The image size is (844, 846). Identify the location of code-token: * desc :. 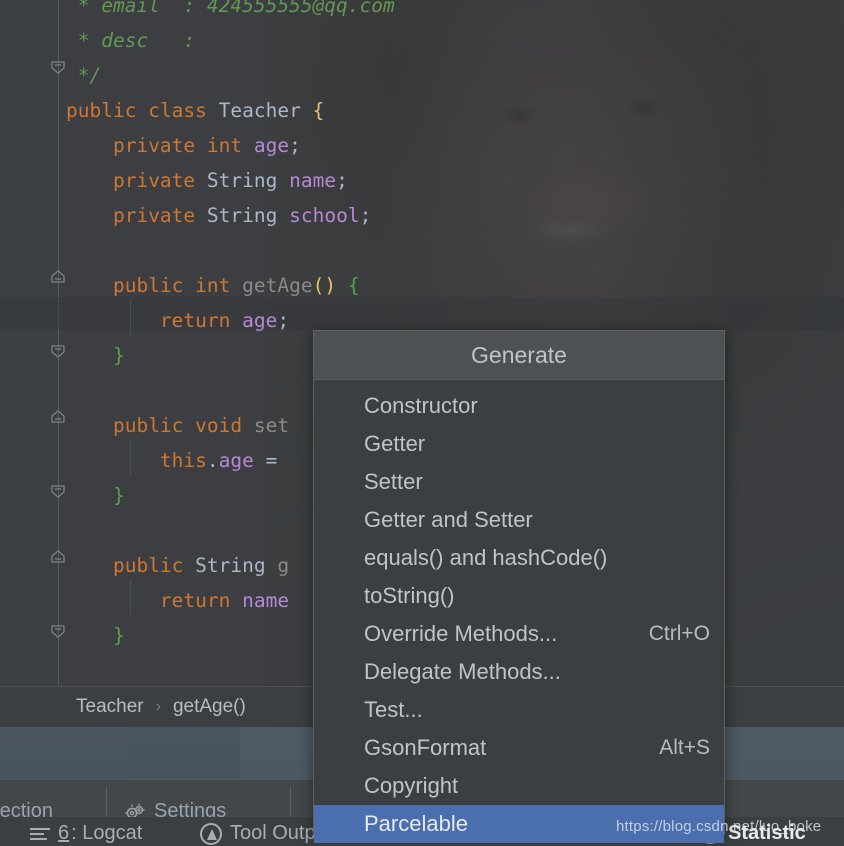
(131, 40).